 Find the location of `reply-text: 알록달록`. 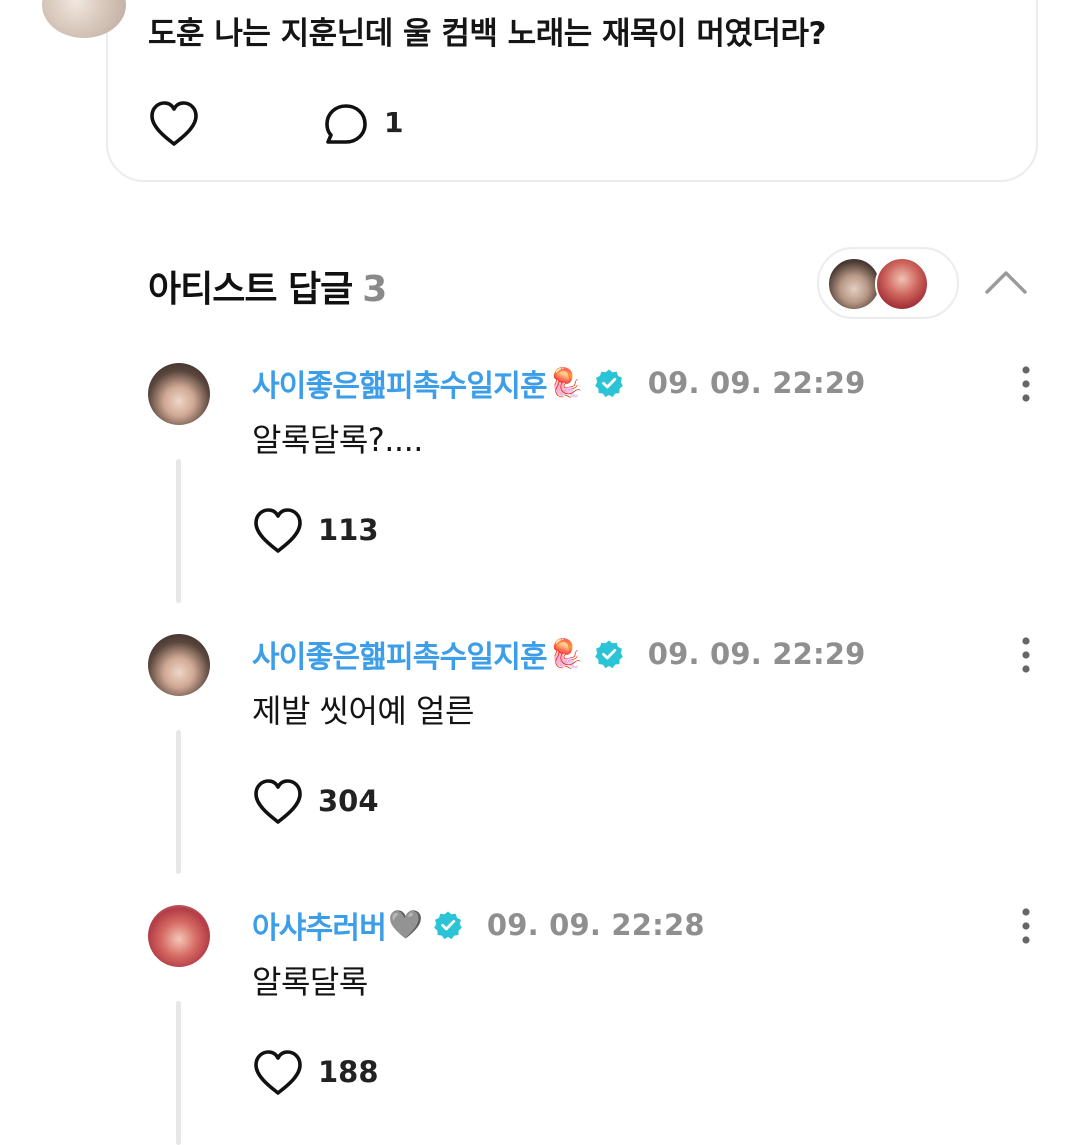

reply-text: 알록달록 is located at coordinates (310, 982).